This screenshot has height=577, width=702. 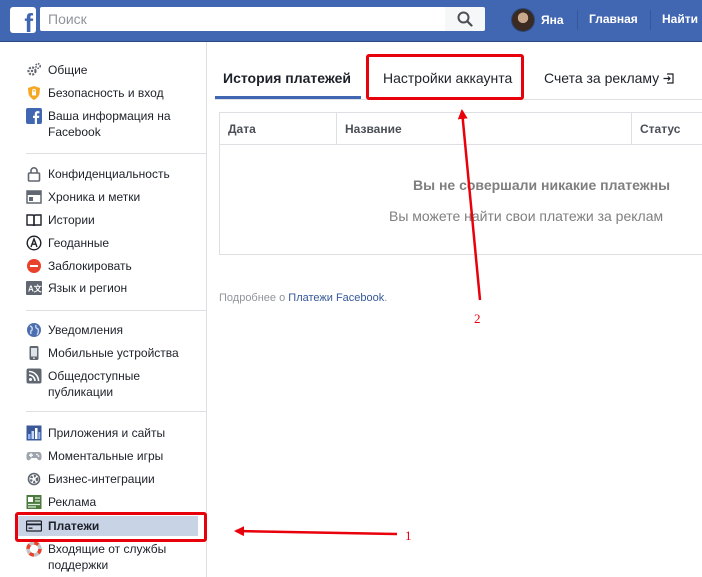 I want to click on arrow-to-account-settings, so click(x=469, y=205).